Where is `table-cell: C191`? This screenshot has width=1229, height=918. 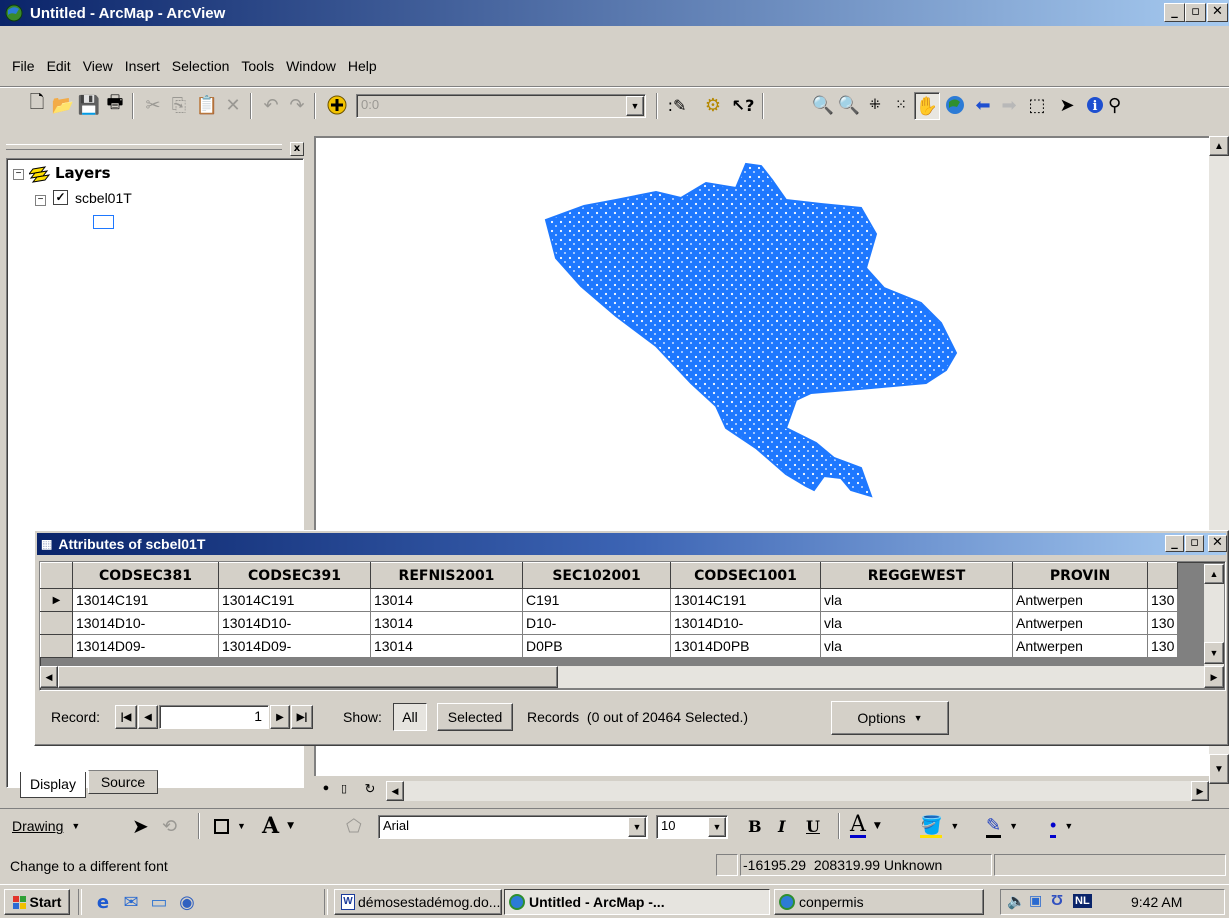
table-cell: C191 is located at coordinates (596, 600).